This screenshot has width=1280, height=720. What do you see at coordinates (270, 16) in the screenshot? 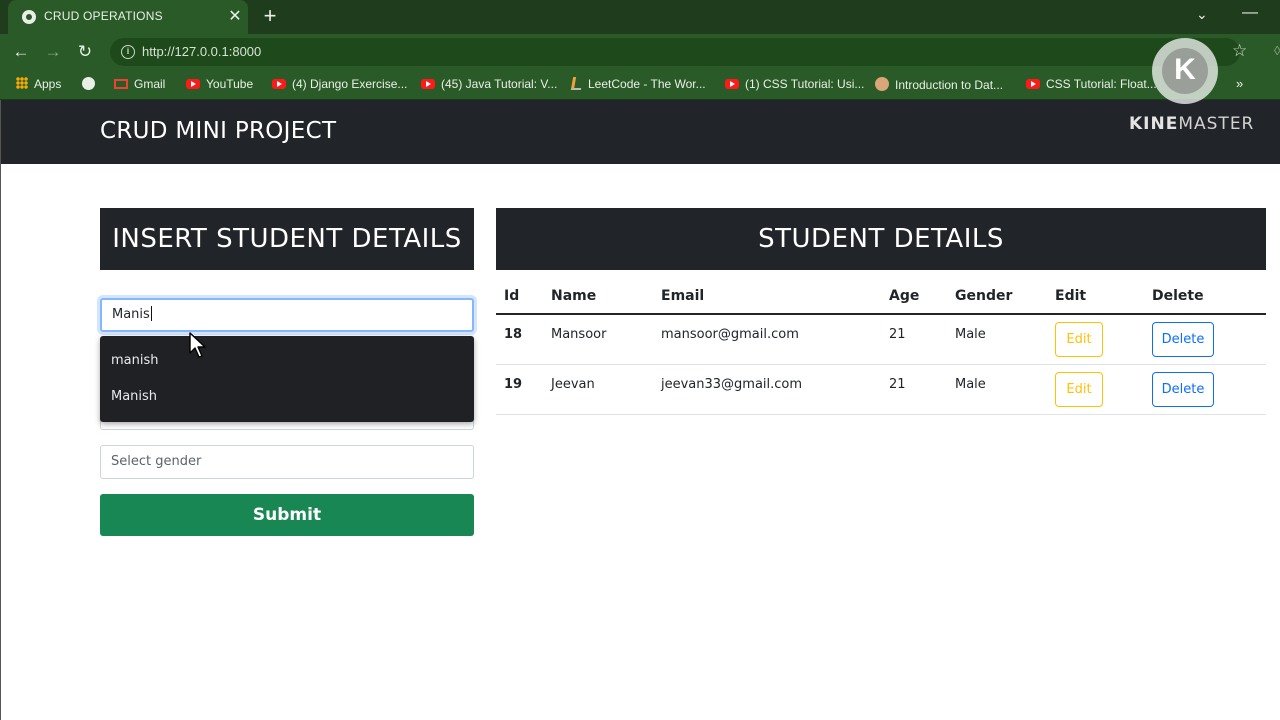
I see `new-tab-button: +` at bounding box center [270, 16].